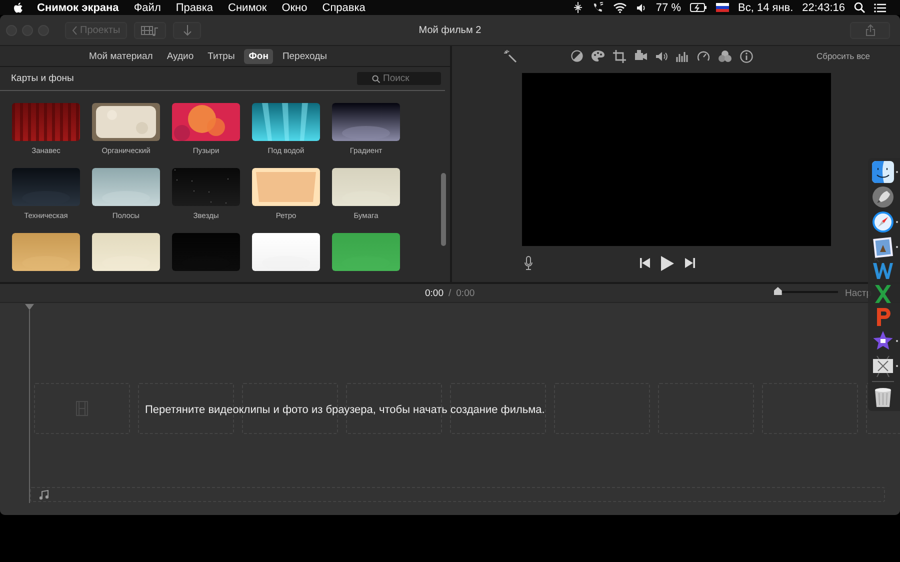 The height and width of the screenshot is (562, 900). I want to click on filters-icon, so click(725, 56).